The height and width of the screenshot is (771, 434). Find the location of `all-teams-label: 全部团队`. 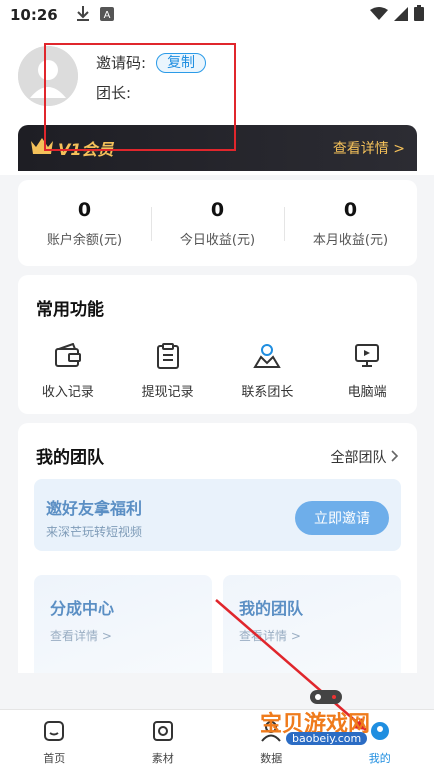

all-teams-label: 全部团队 is located at coordinates (358, 458).